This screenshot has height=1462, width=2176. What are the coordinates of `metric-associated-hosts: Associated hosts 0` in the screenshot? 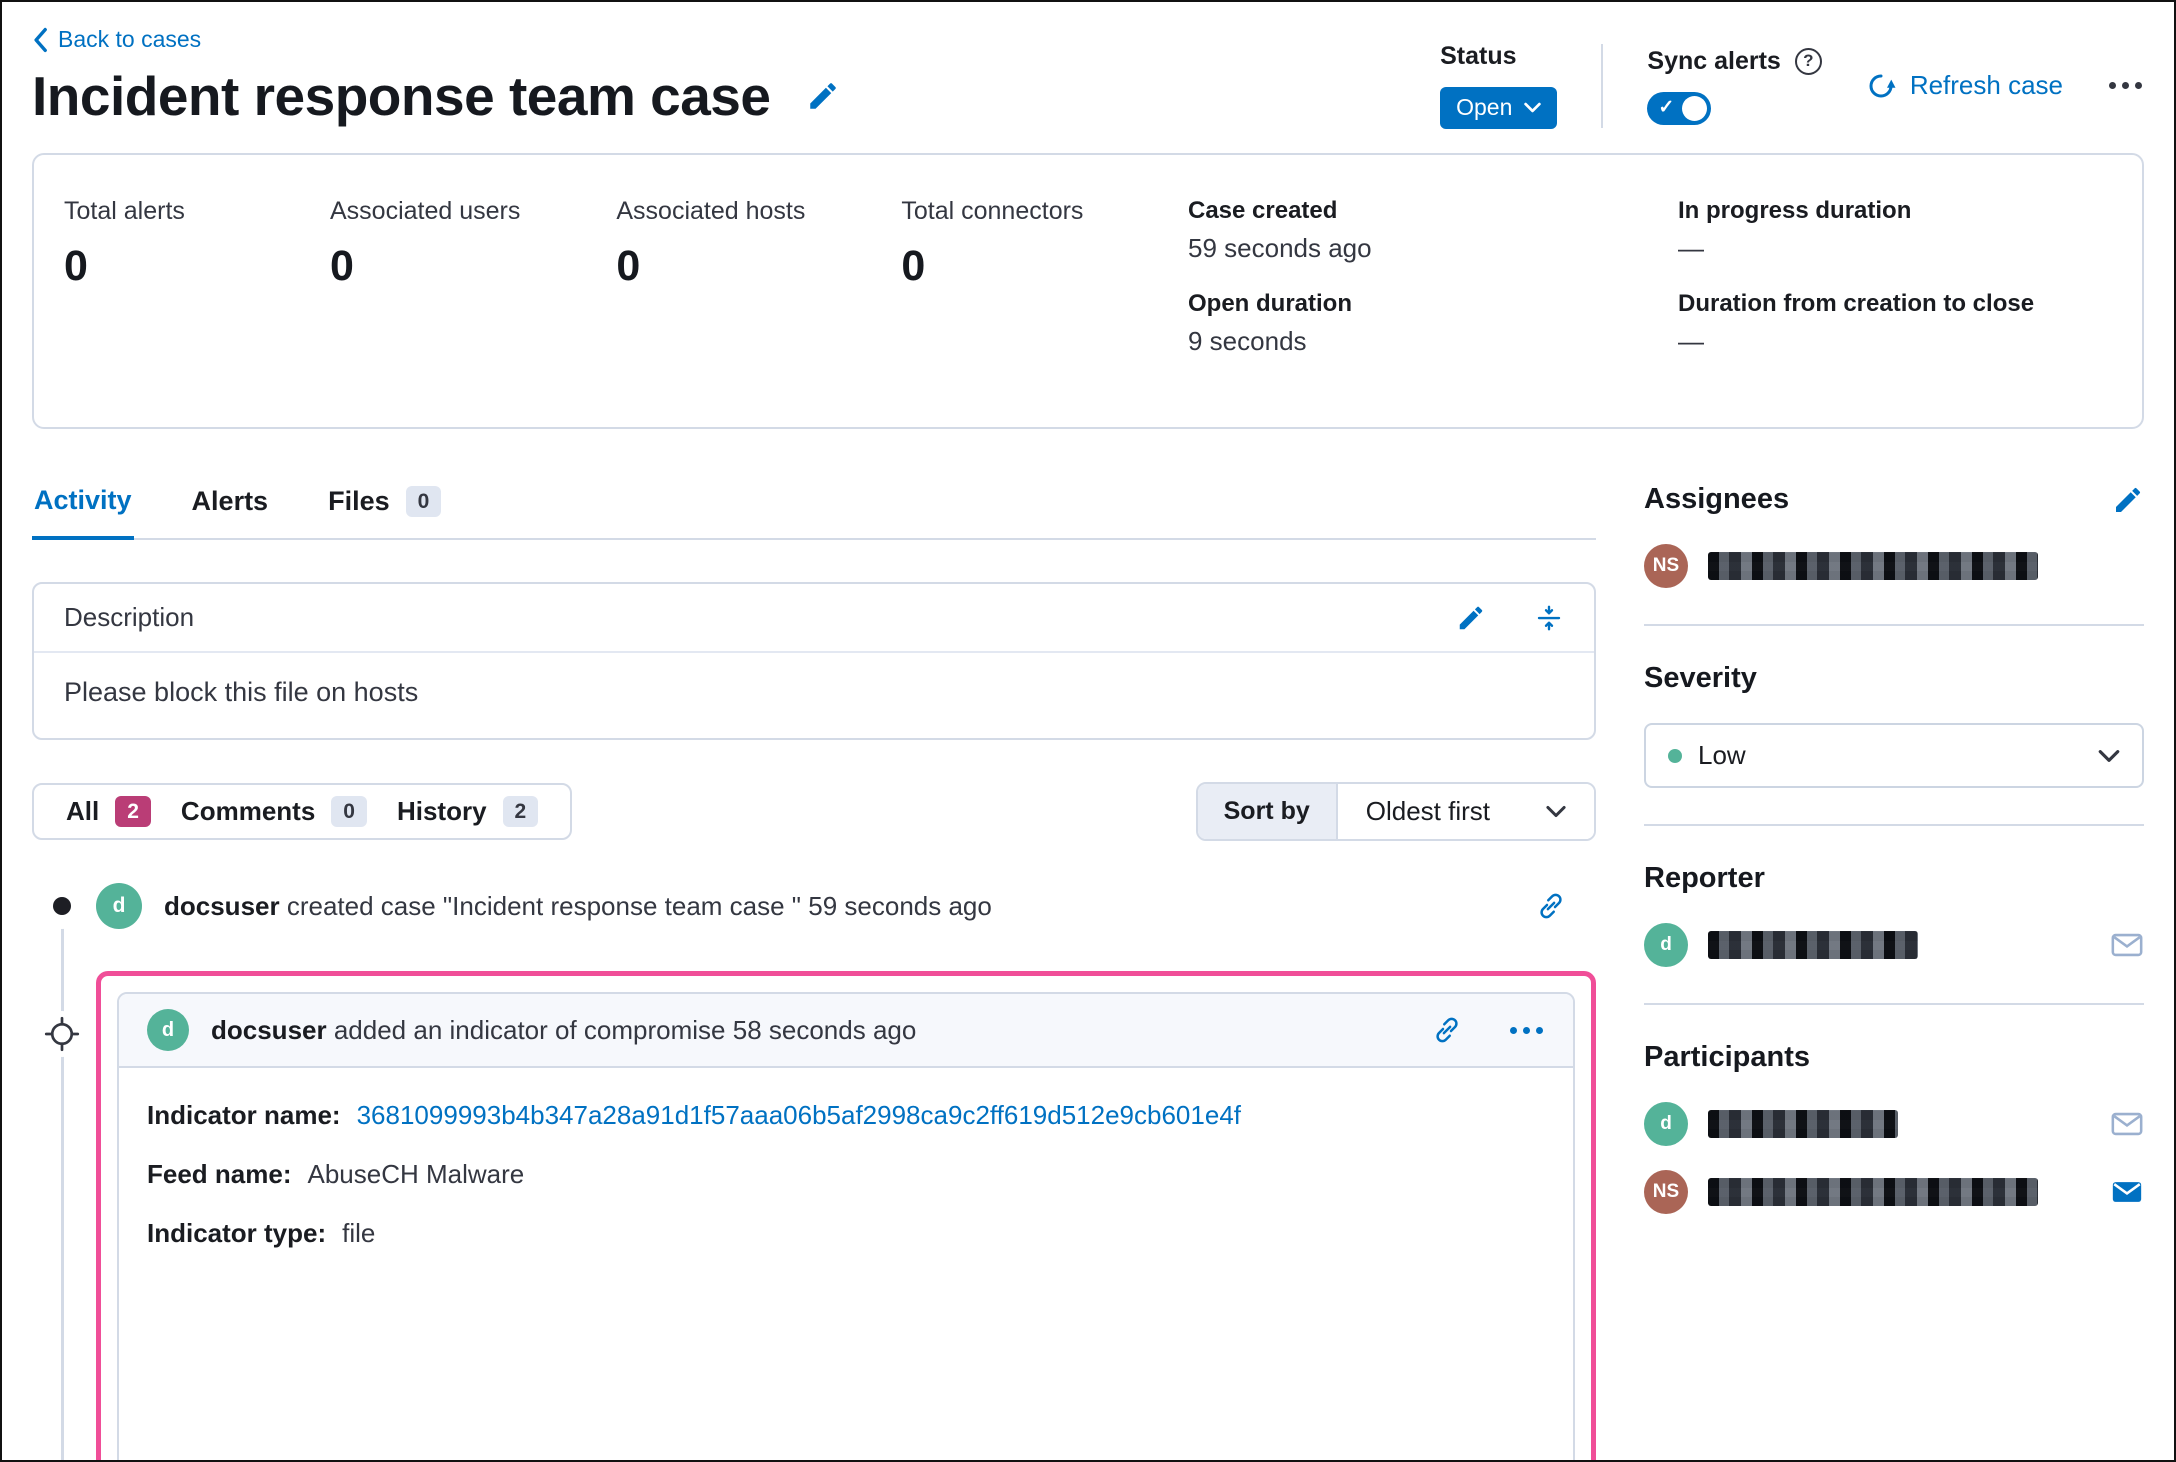 It's located at (711, 243).